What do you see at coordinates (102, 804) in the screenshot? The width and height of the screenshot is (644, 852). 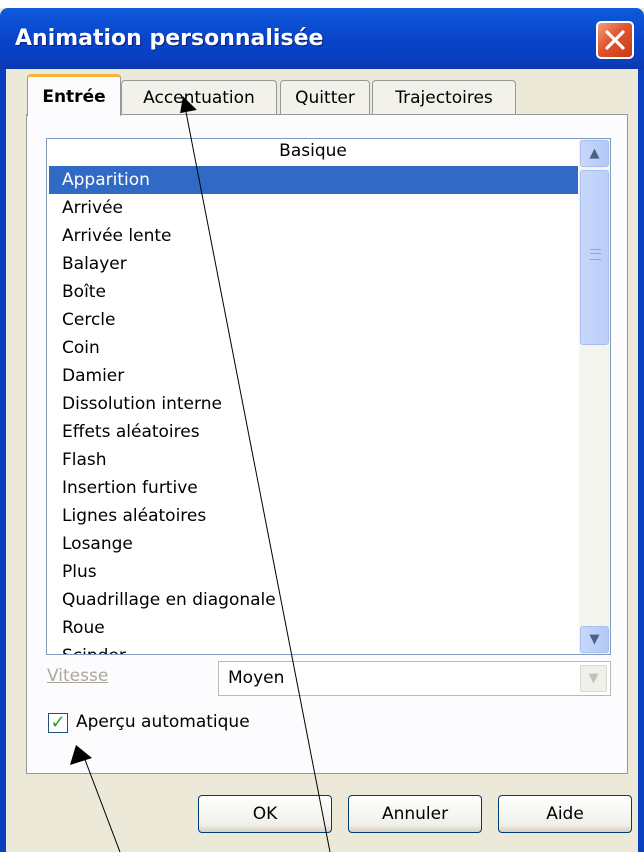 I see `annotation-arrow-line` at bounding box center [102, 804].